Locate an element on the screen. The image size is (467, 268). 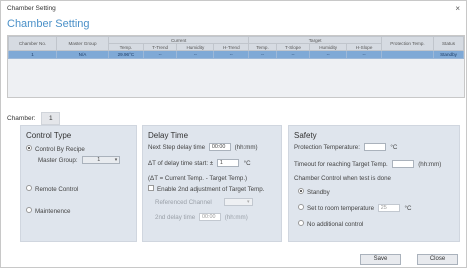
room-temp-unit: °C is located at coordinates (408, 208).